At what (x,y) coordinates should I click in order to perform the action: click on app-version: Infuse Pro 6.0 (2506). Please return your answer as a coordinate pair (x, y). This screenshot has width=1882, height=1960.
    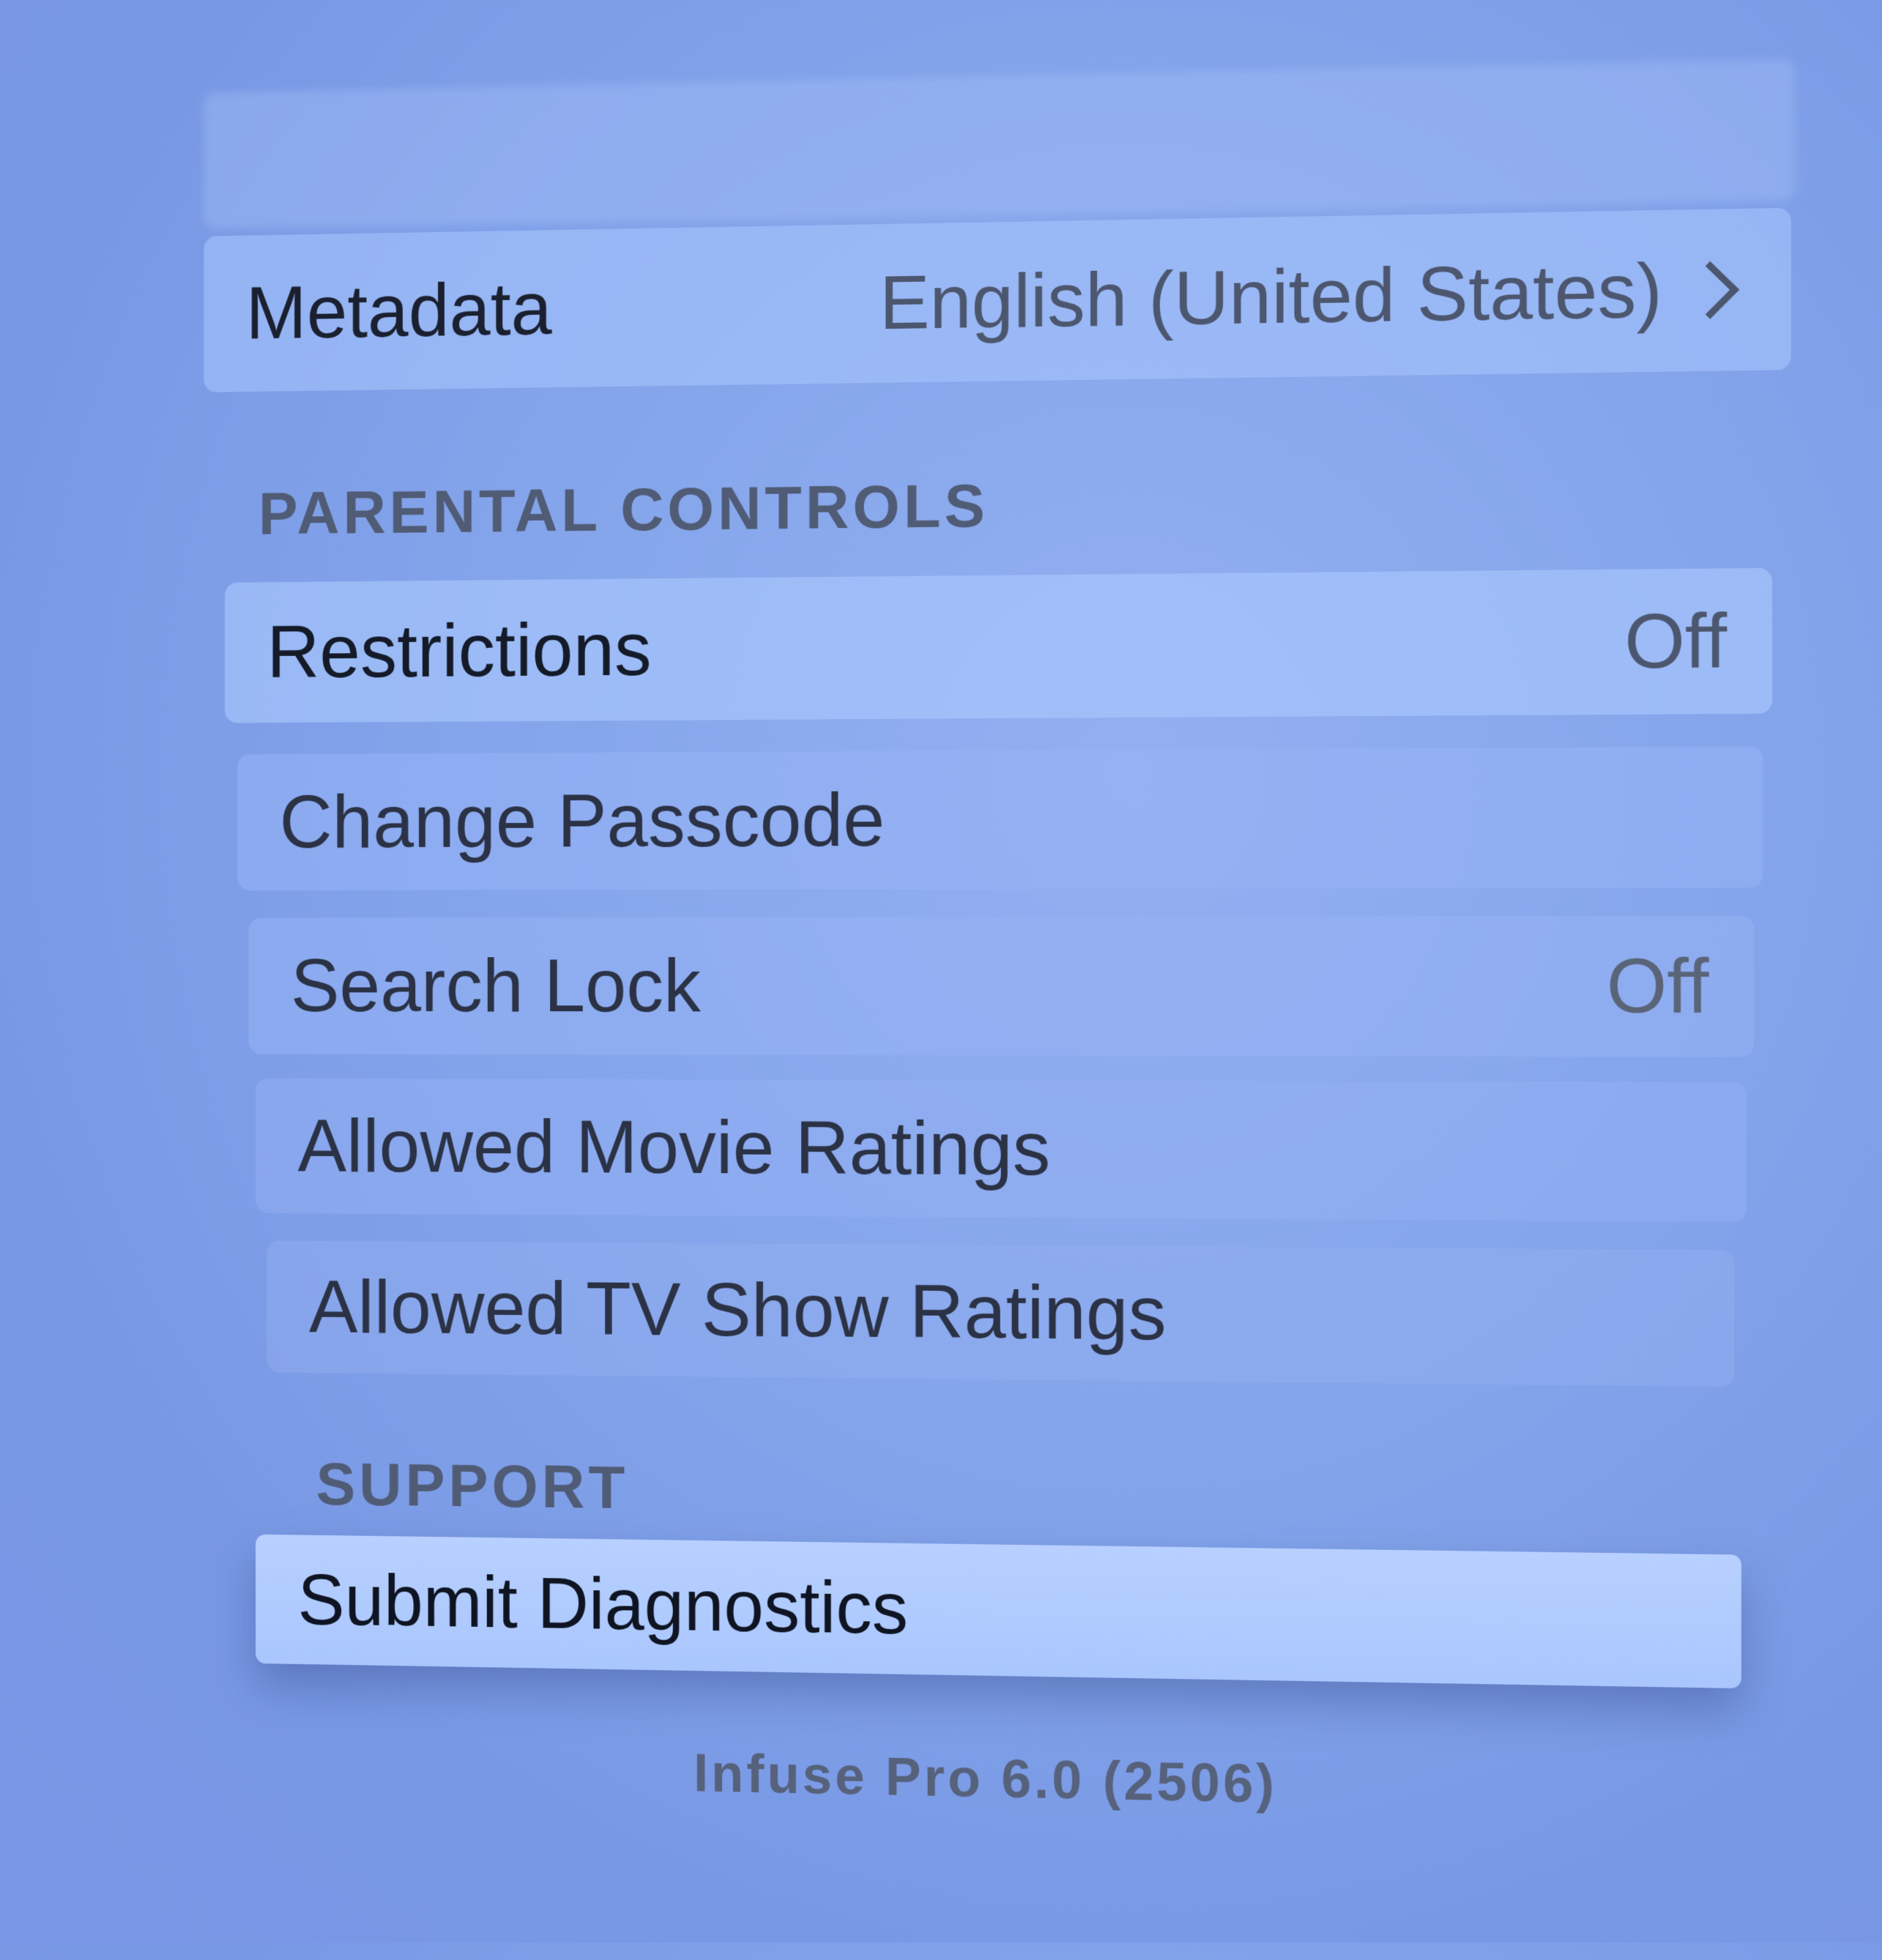
    Looking at the image, I should click on (985, 1778).